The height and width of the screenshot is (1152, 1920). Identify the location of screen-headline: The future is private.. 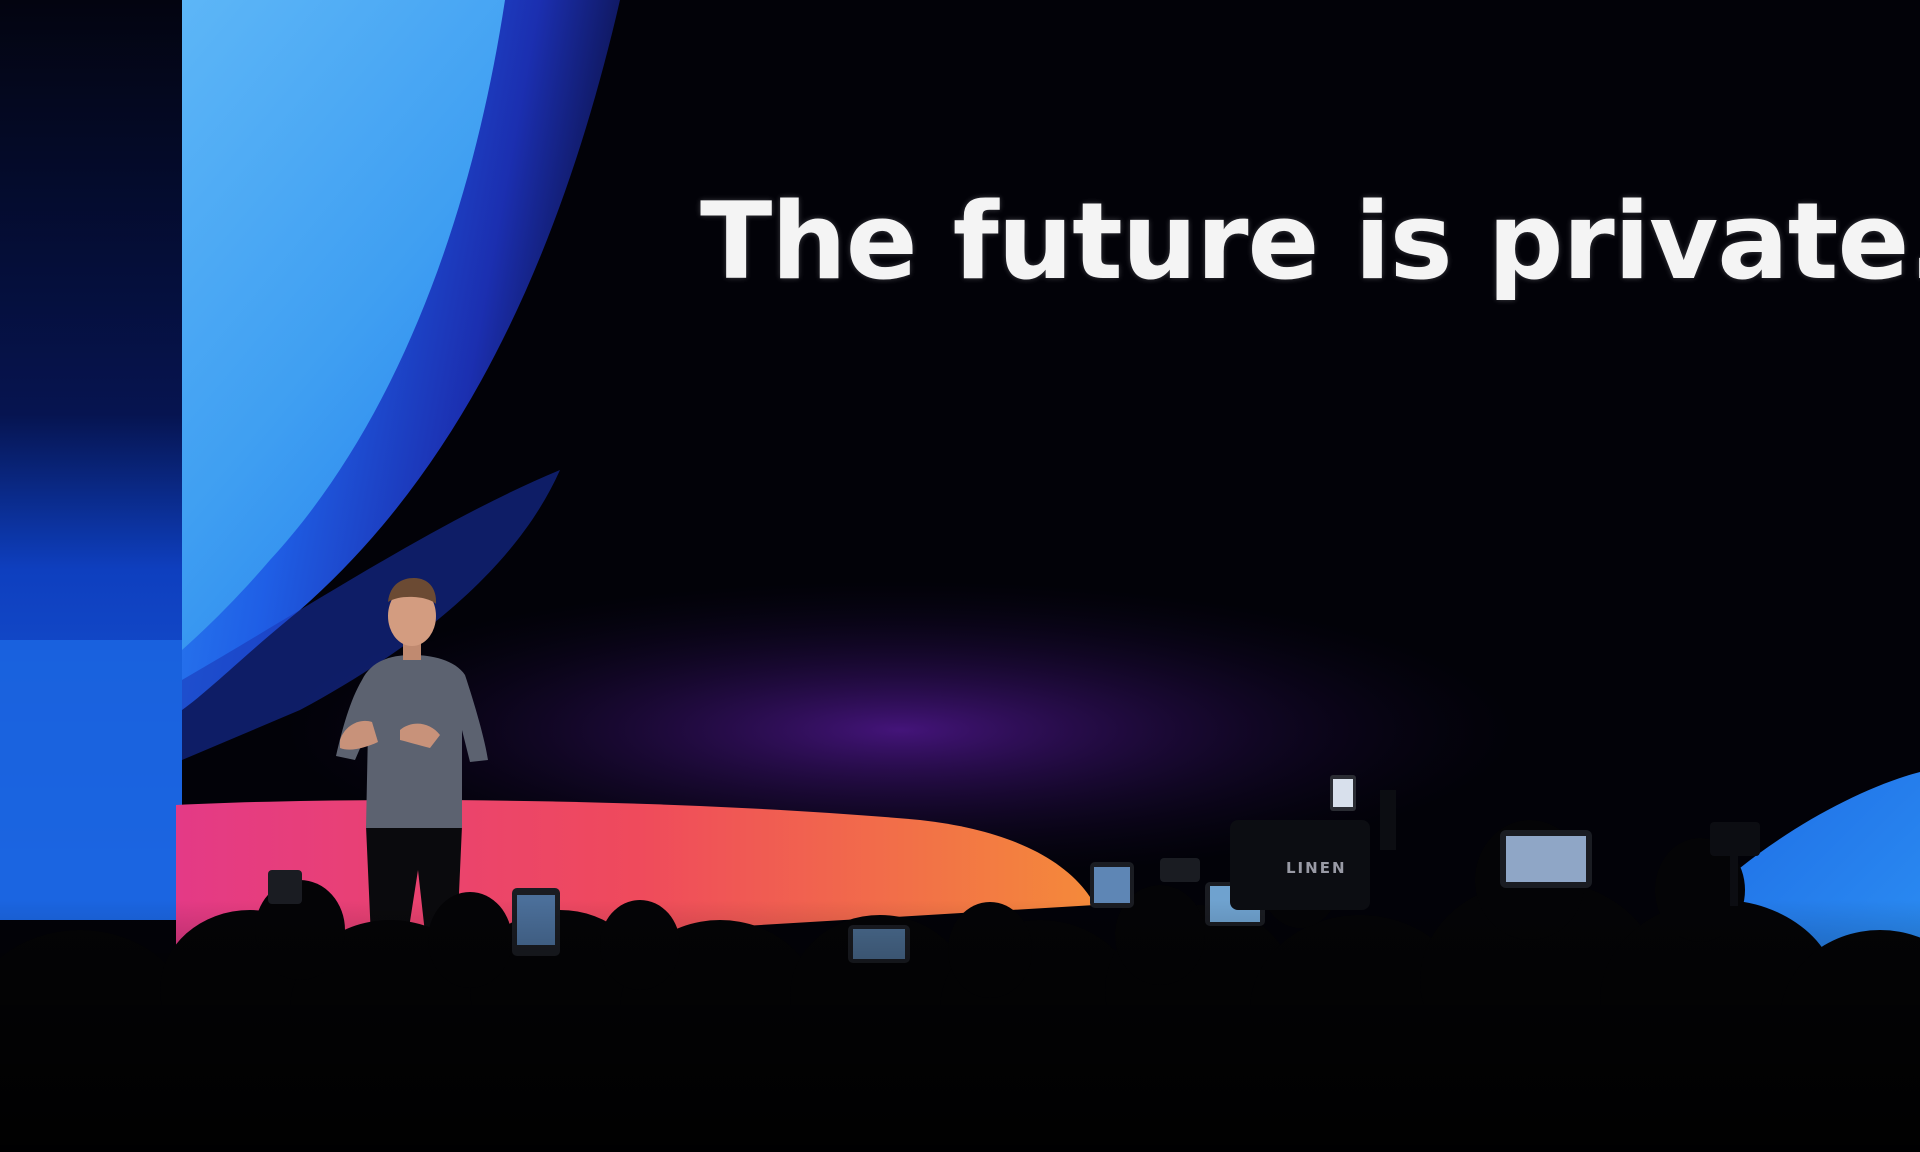
(1310, 241).